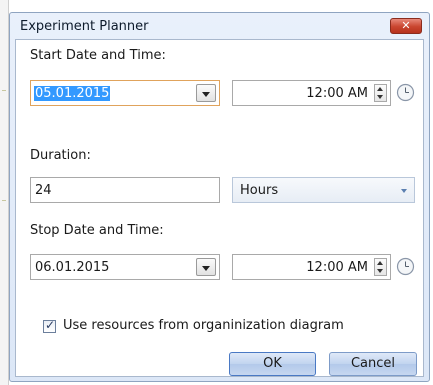 Image resolution: width=433 pixels, height=385 pixels. What do you see at coordinates (323, 190) in the screenshot?
I see `duration-unit-select: Hours` at bounding box center [323, 190].